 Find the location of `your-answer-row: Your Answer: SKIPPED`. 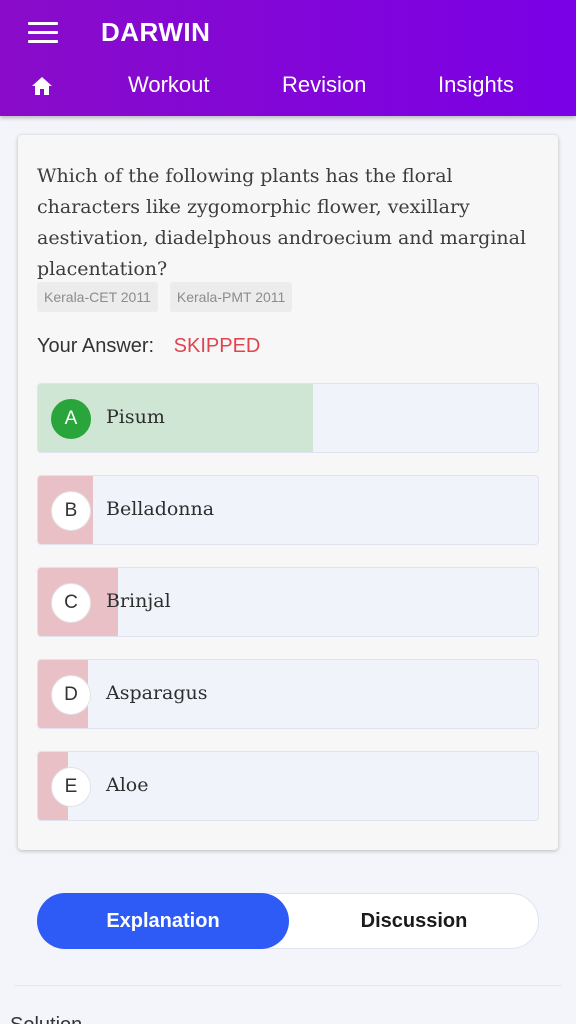

your-answer-row: Your Answer: SKIPPED is located at coordinates (148, 346).